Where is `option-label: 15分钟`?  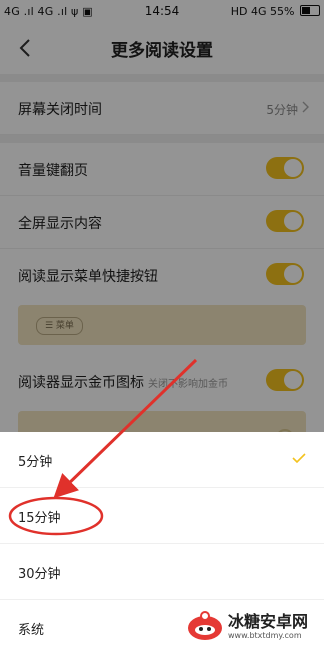
option-label: 15分钟 is located at coordinates (39, 518).